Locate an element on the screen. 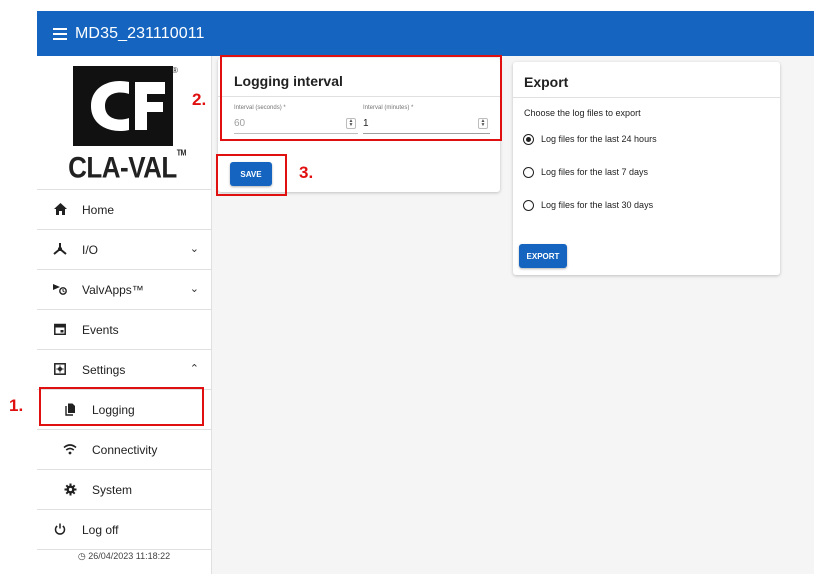 The image size is (814, 574). radio-label: Log files for the last 24 hours is located at coordinates (599, 139).